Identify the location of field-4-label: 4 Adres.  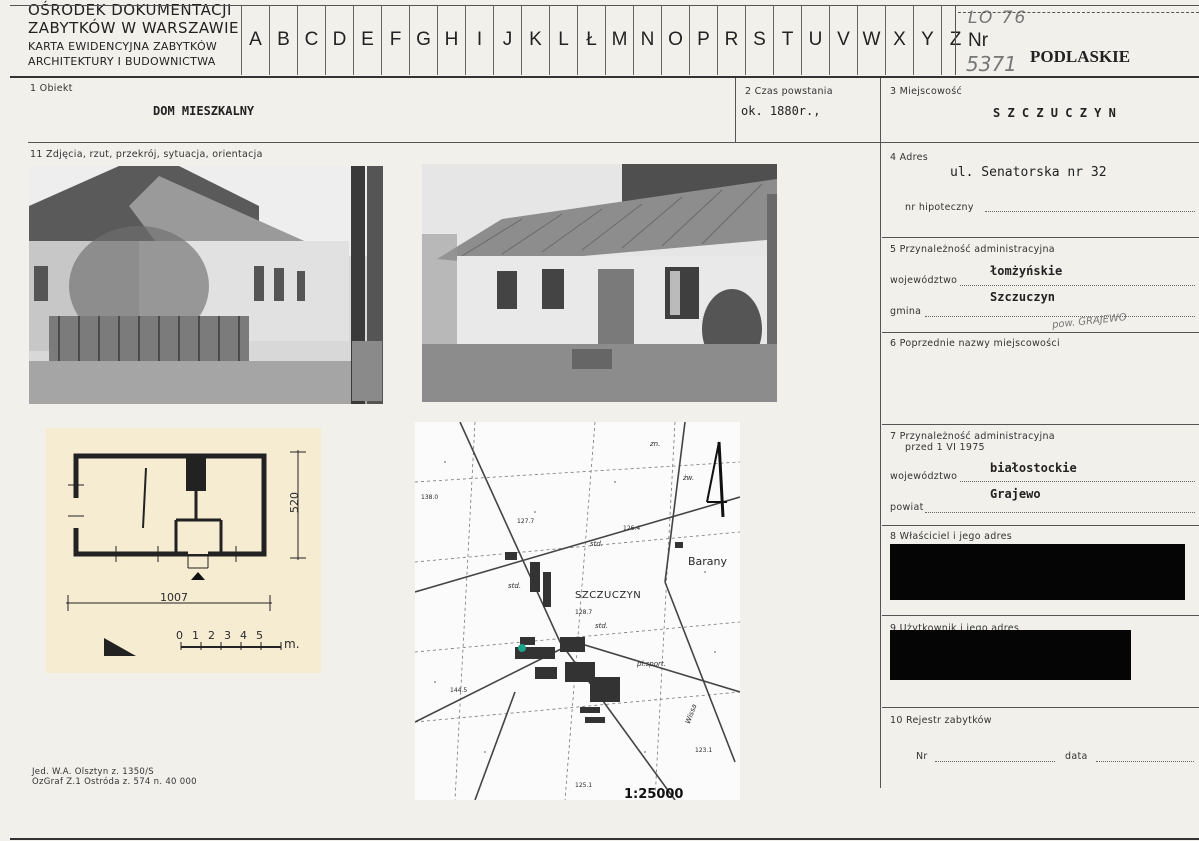
(909, 157).